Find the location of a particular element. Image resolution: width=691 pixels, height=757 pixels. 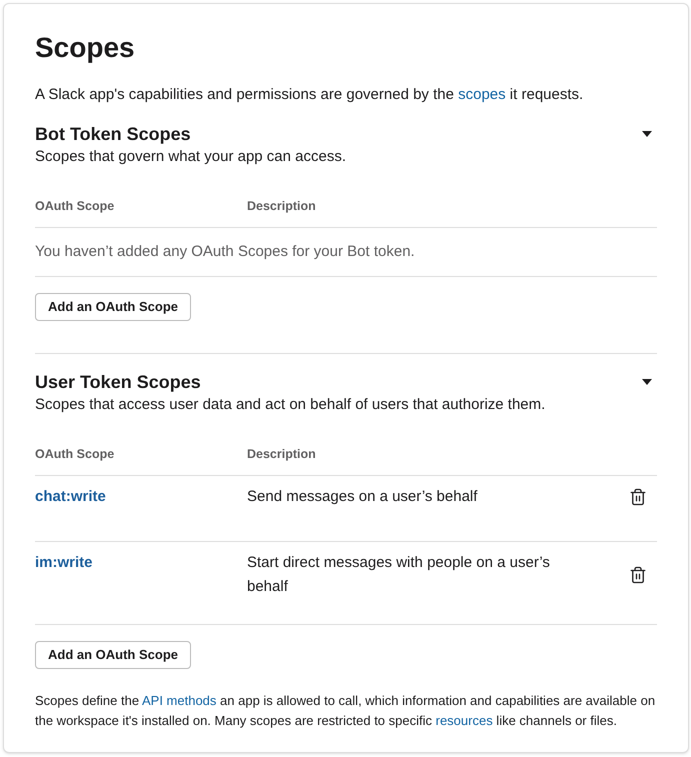

scope-name: im:write is located at coordinates (64, 562).